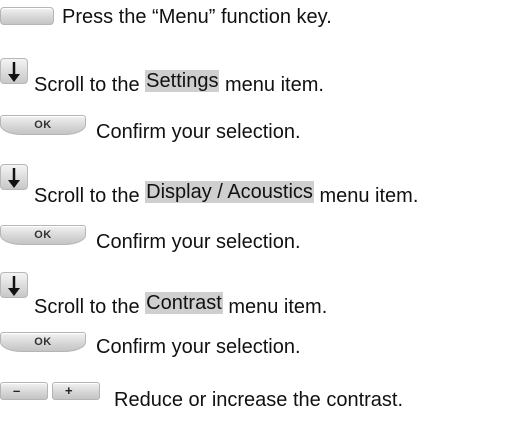 The width and height of the screenshot is (516, 430). Describe the element at coordinates (90, 196) in the screenshot. I see `step-4-pre: Scroll to the` at that location.